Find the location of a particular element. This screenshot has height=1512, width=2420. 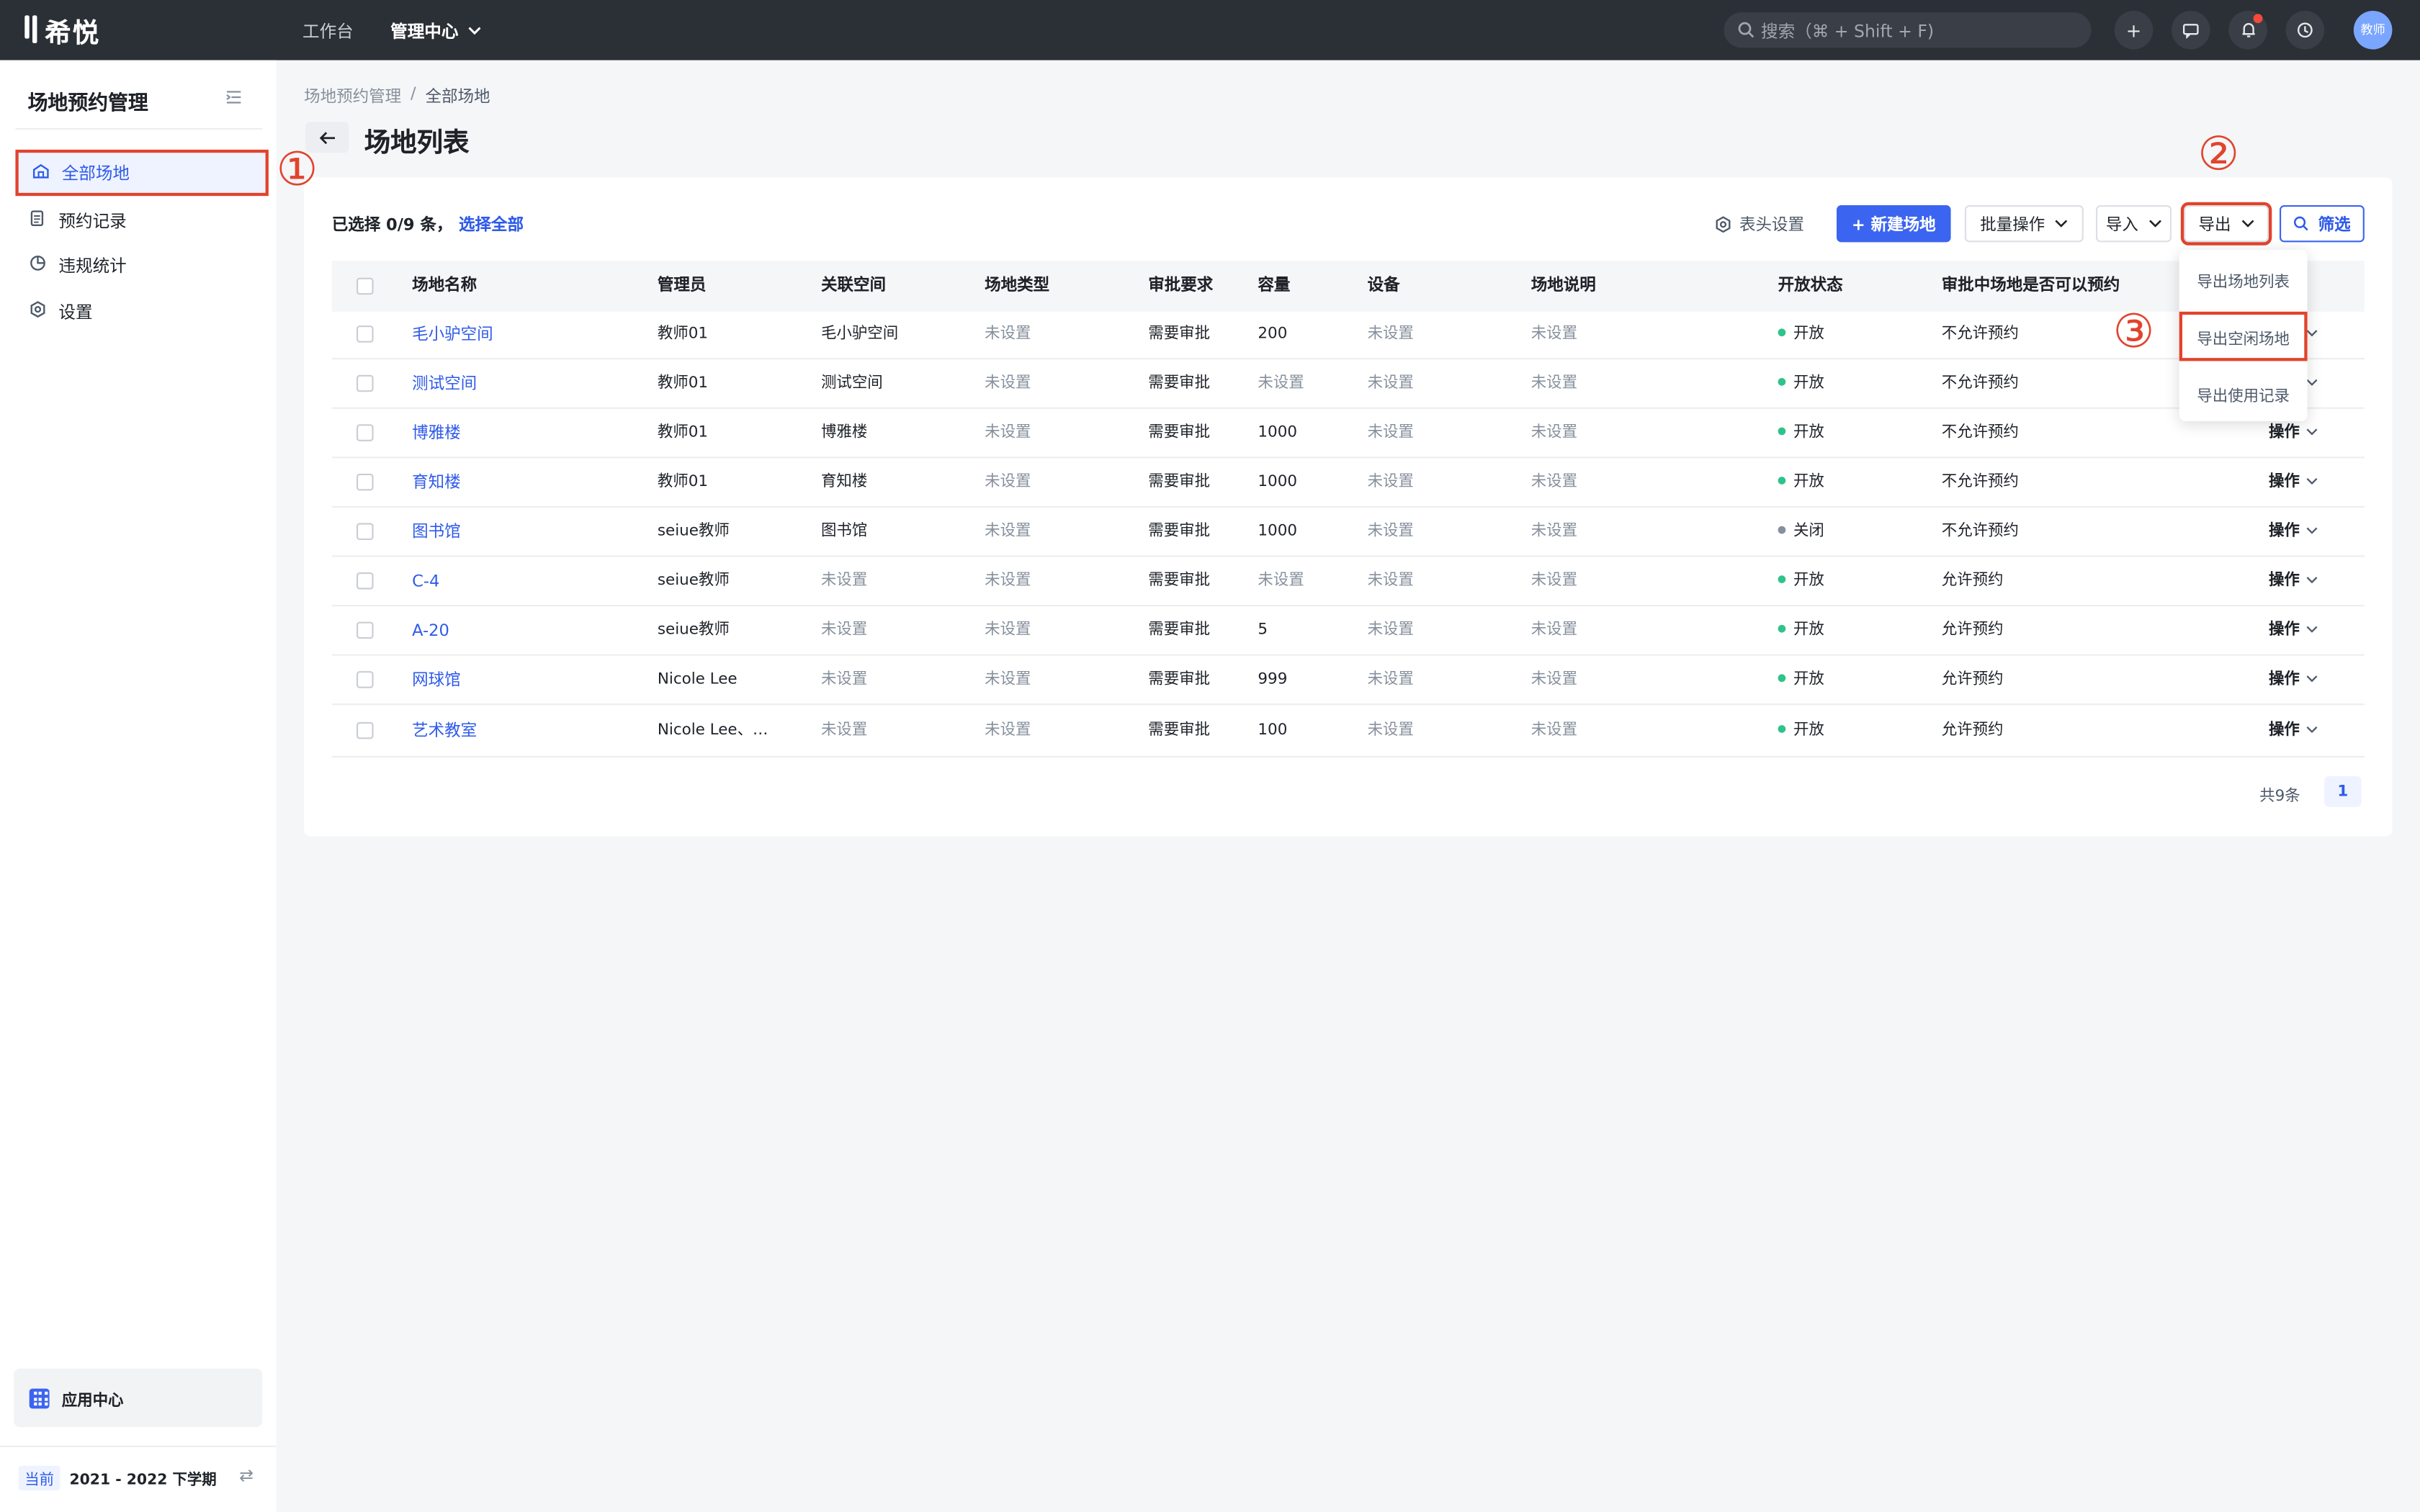

status-label: 关闭 is located at coordinates (1808, 531).